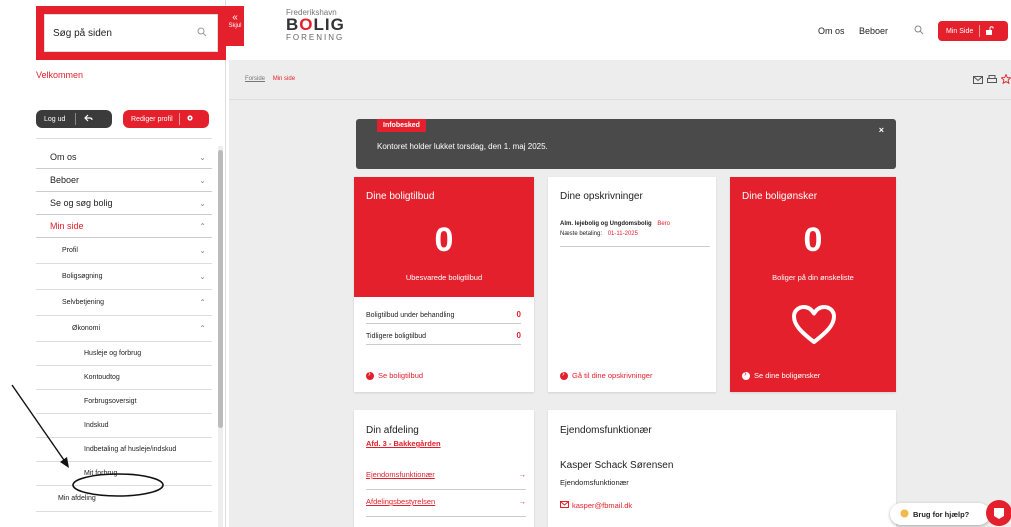  What do you see at coordinates (831, 31) in the screenshot?
I see `nav-about-link: Om os` at bounding box center [831, 31].